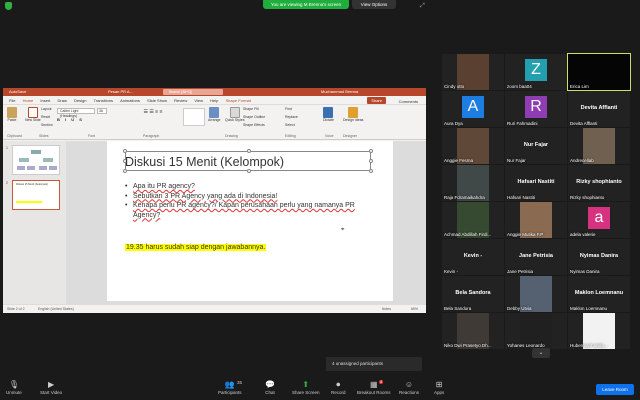 This screenshot has height=400, width=640. Describe the element at coordinates (536, 294) in the screenshot. I see `participant-tile: Debby Utvia` at that location.